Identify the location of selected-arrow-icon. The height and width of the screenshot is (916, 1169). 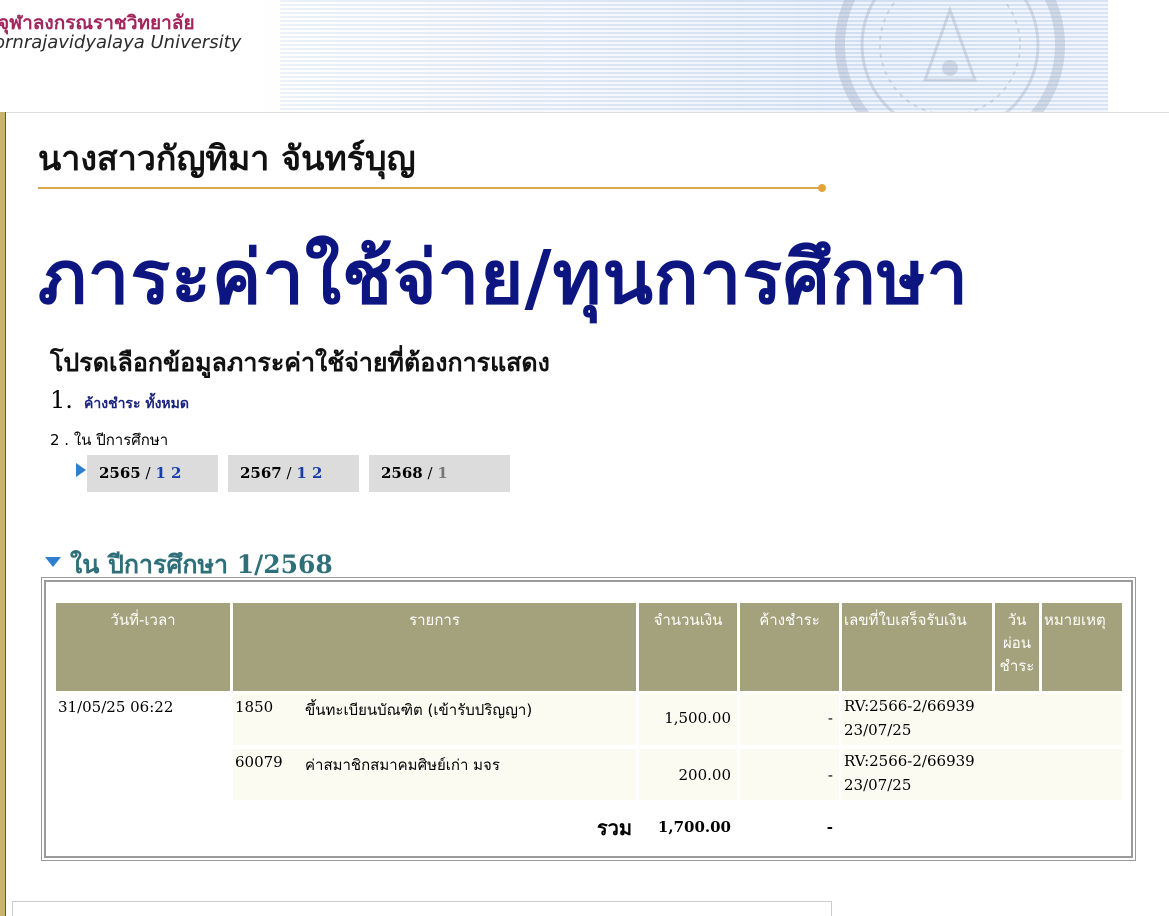
(81, 470).